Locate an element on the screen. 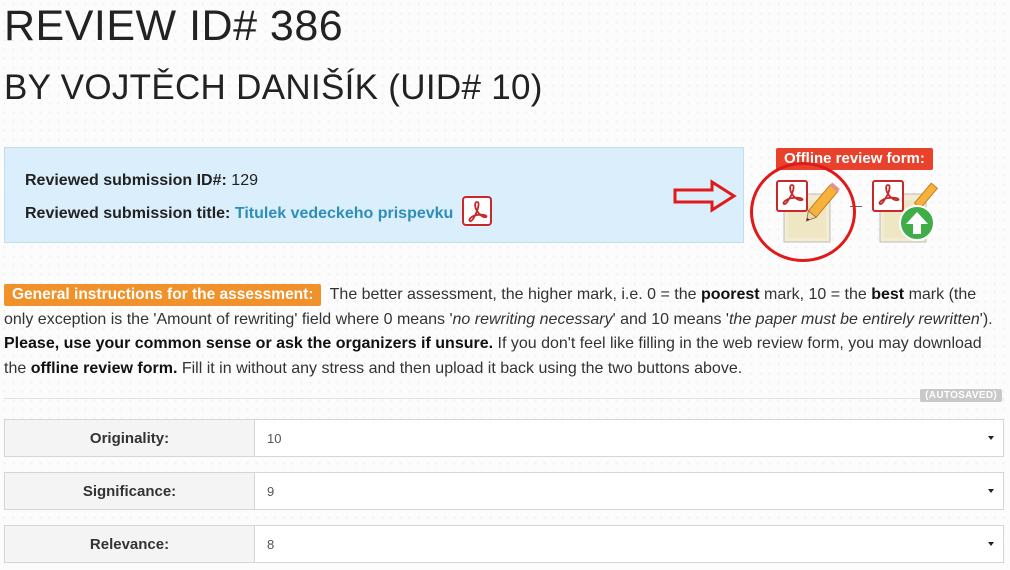 This screenshot has width=1010, height=570. submission-id-value: 129 is located at coordinates (244, 180).